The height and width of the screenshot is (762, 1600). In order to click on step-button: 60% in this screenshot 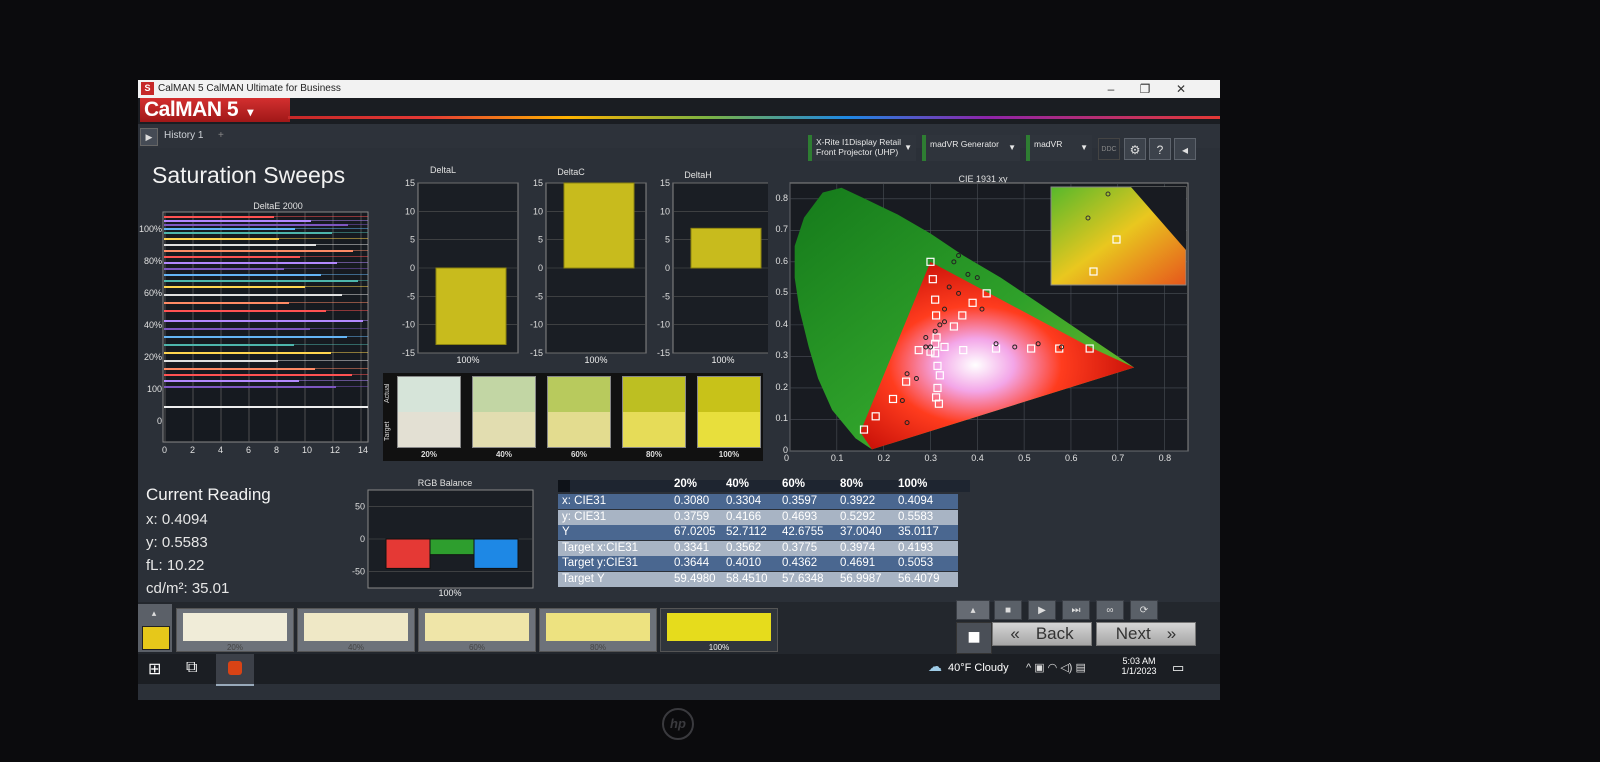, I will do `click(477, 630)`.